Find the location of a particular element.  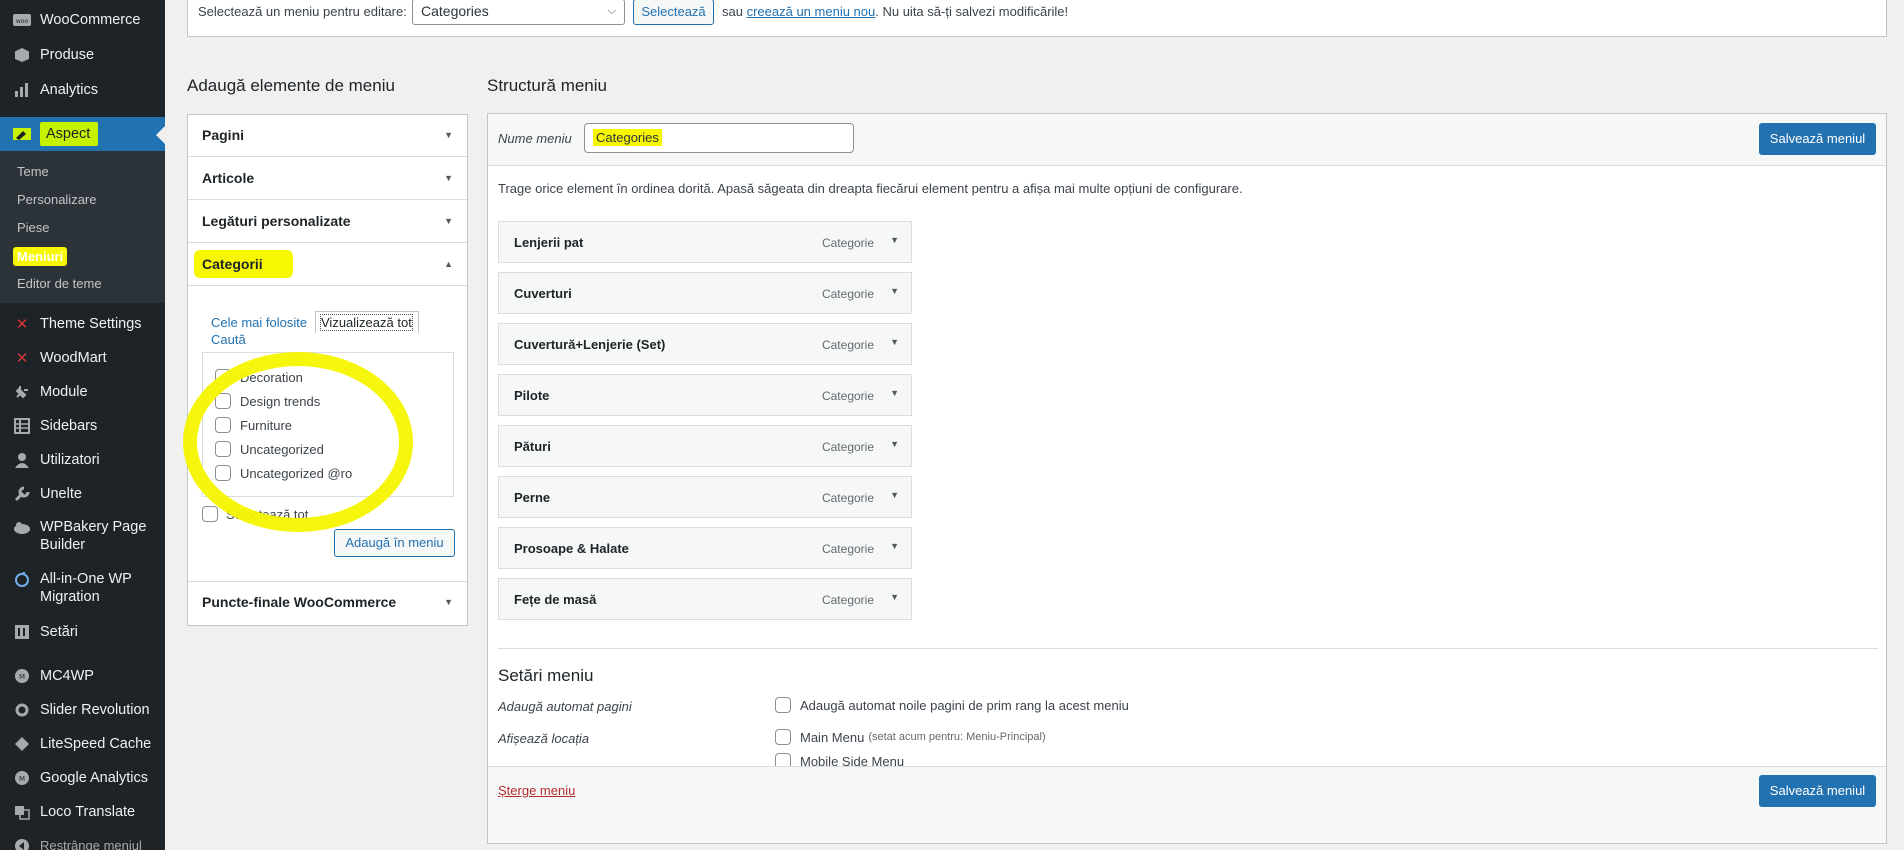

sidebar-item-sidebars: Sidebars is located at coordinates (82, 426).